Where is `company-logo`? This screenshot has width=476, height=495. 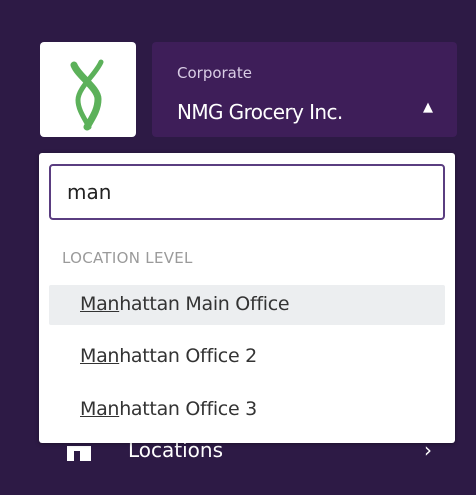 company-logo is located at coordinates (88, 89).